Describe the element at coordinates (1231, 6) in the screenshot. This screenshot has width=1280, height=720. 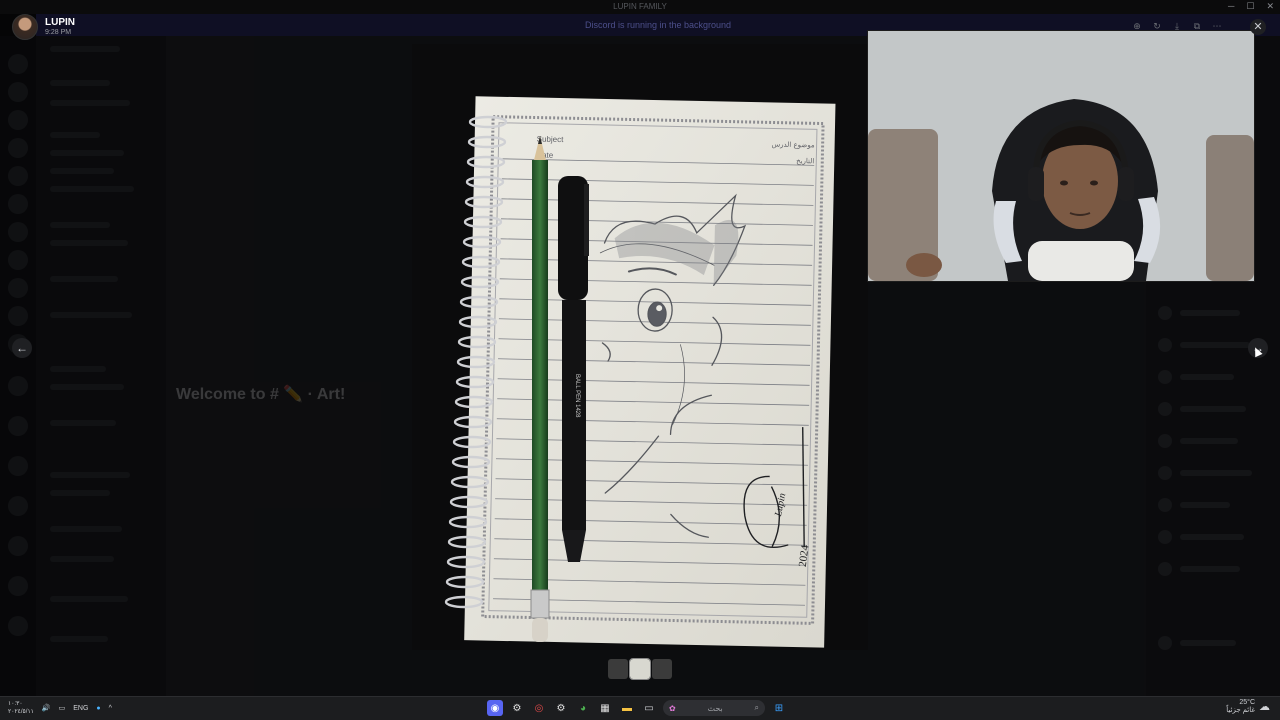
I see `minimize-icon: ─` at that location.